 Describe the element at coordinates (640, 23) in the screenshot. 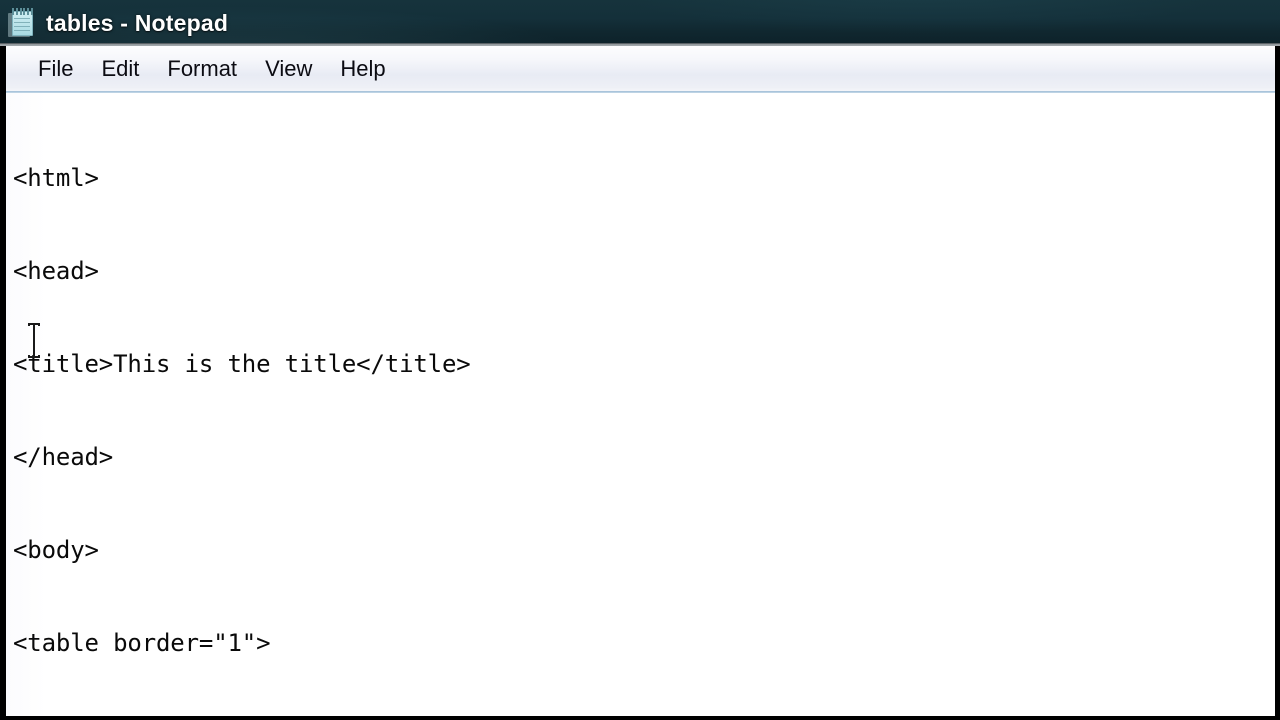

I see `title-bar: tables - Notepad` at that location.